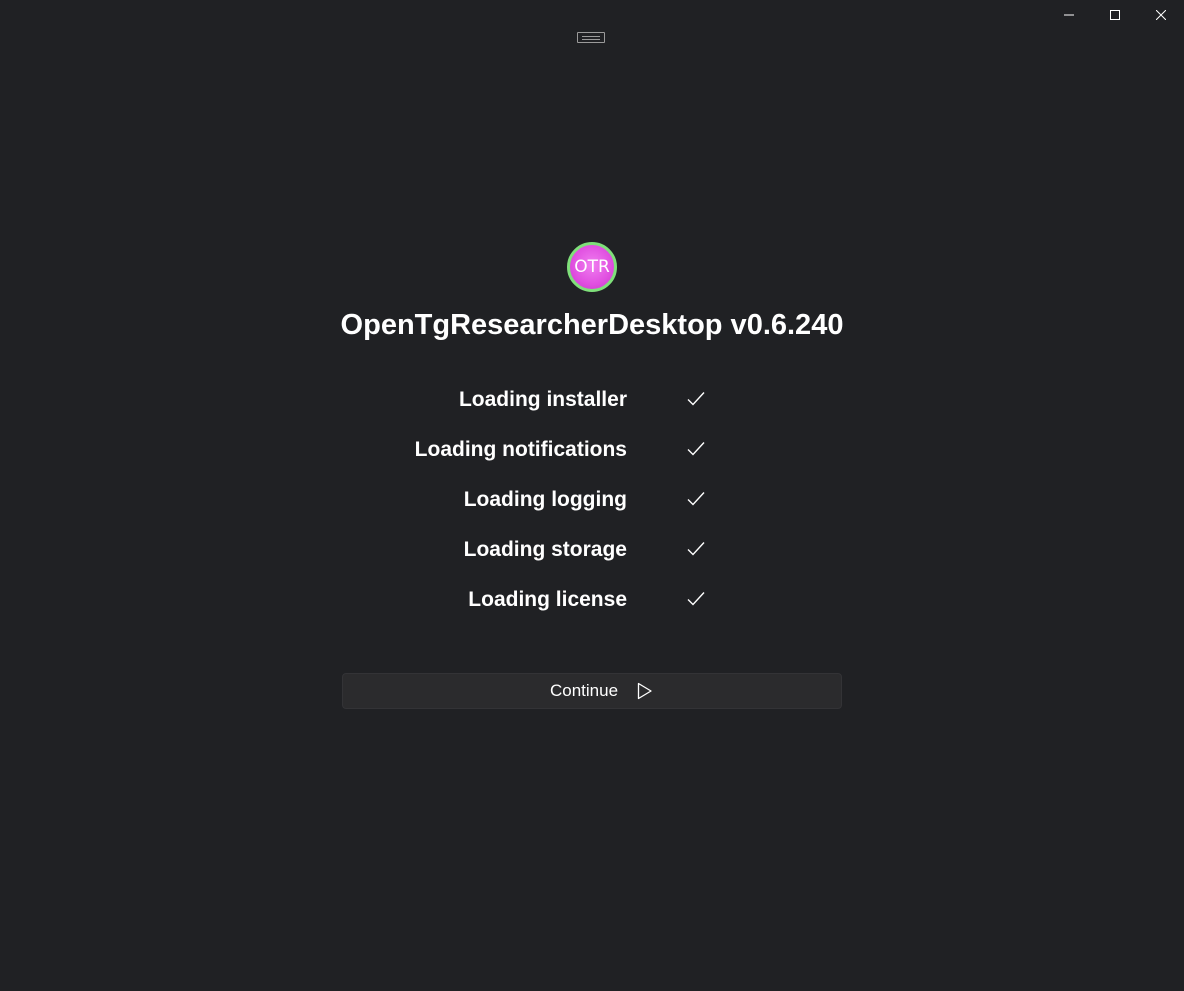  What do you see at coordinates (547, 599) in the screenshot?
I see `step-label: Loading license` at bounding box center [547, 599].